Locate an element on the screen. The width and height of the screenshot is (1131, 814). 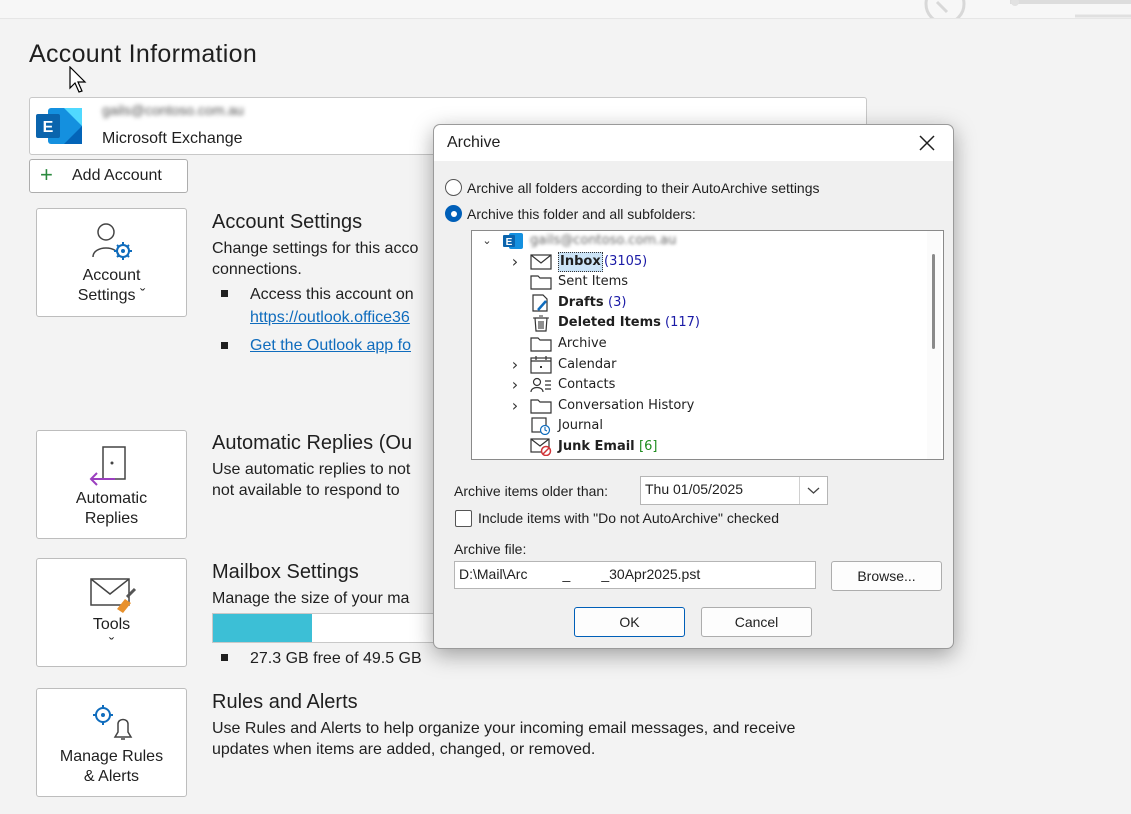
archive-file-input: D:\Mail\Arc _ _30Apr2025.pst is located at coordinates (635, 575).